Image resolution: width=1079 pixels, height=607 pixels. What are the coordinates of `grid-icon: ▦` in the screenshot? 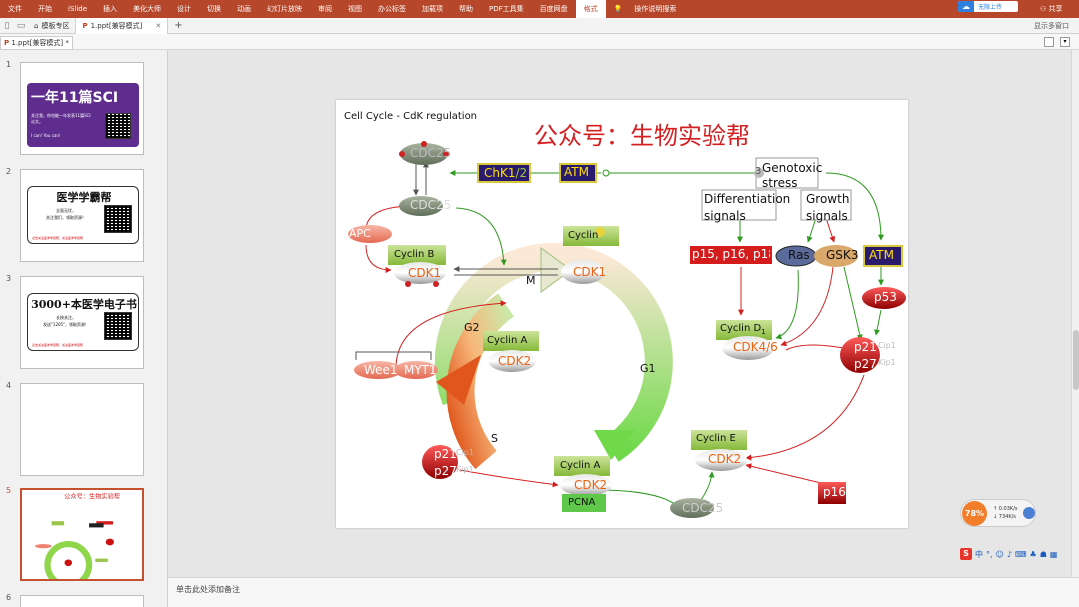 It's located at (1054, 554).